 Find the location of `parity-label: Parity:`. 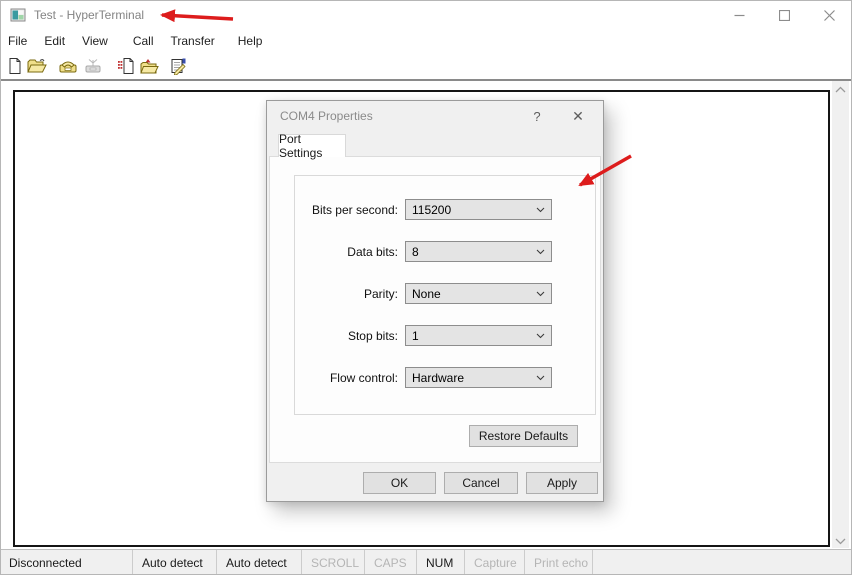

parity-label: Parity: is located at coordinates (380, 293).